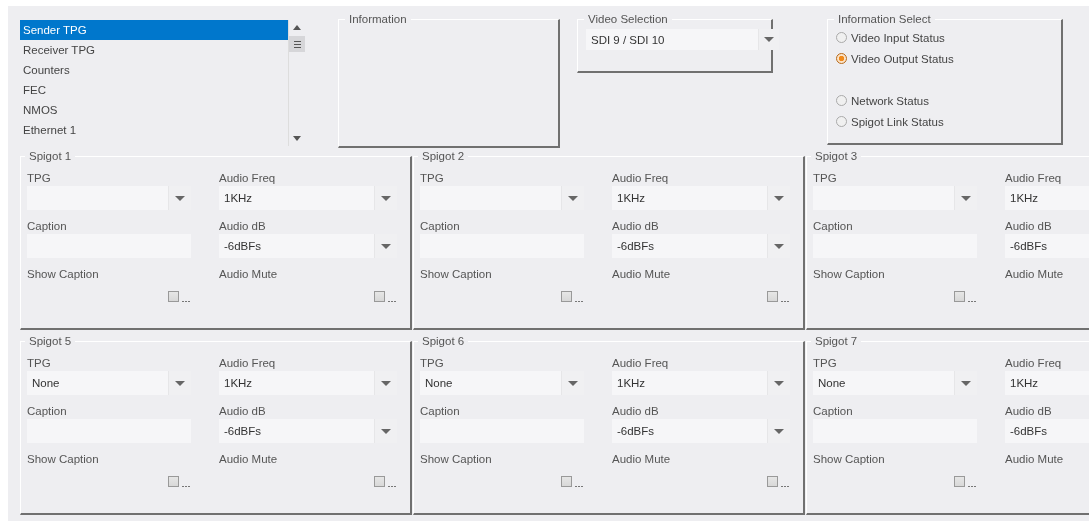  I want to click on group-title: Spigot 6, so click(443, 341).